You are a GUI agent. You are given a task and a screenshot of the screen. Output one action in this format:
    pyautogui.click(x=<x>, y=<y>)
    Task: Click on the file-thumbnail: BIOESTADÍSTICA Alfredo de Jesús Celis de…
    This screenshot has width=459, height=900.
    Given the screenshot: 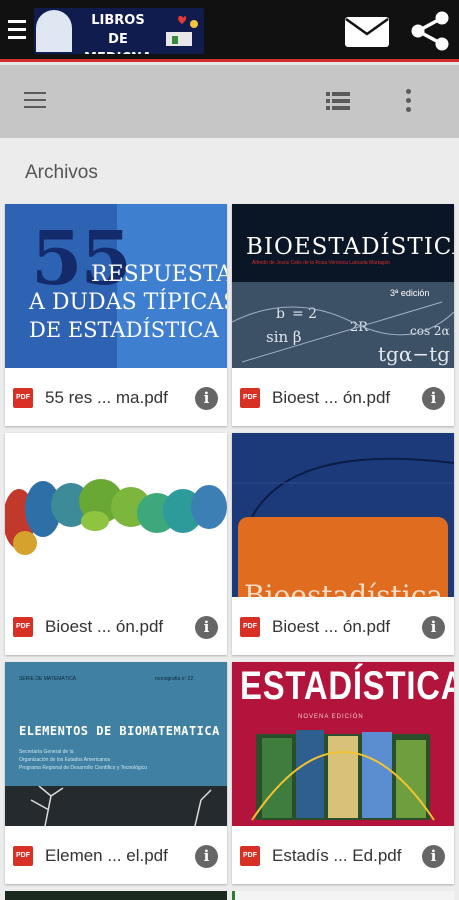 What is the action you would take?
    pyautogui.click(x=343, y=286)
    